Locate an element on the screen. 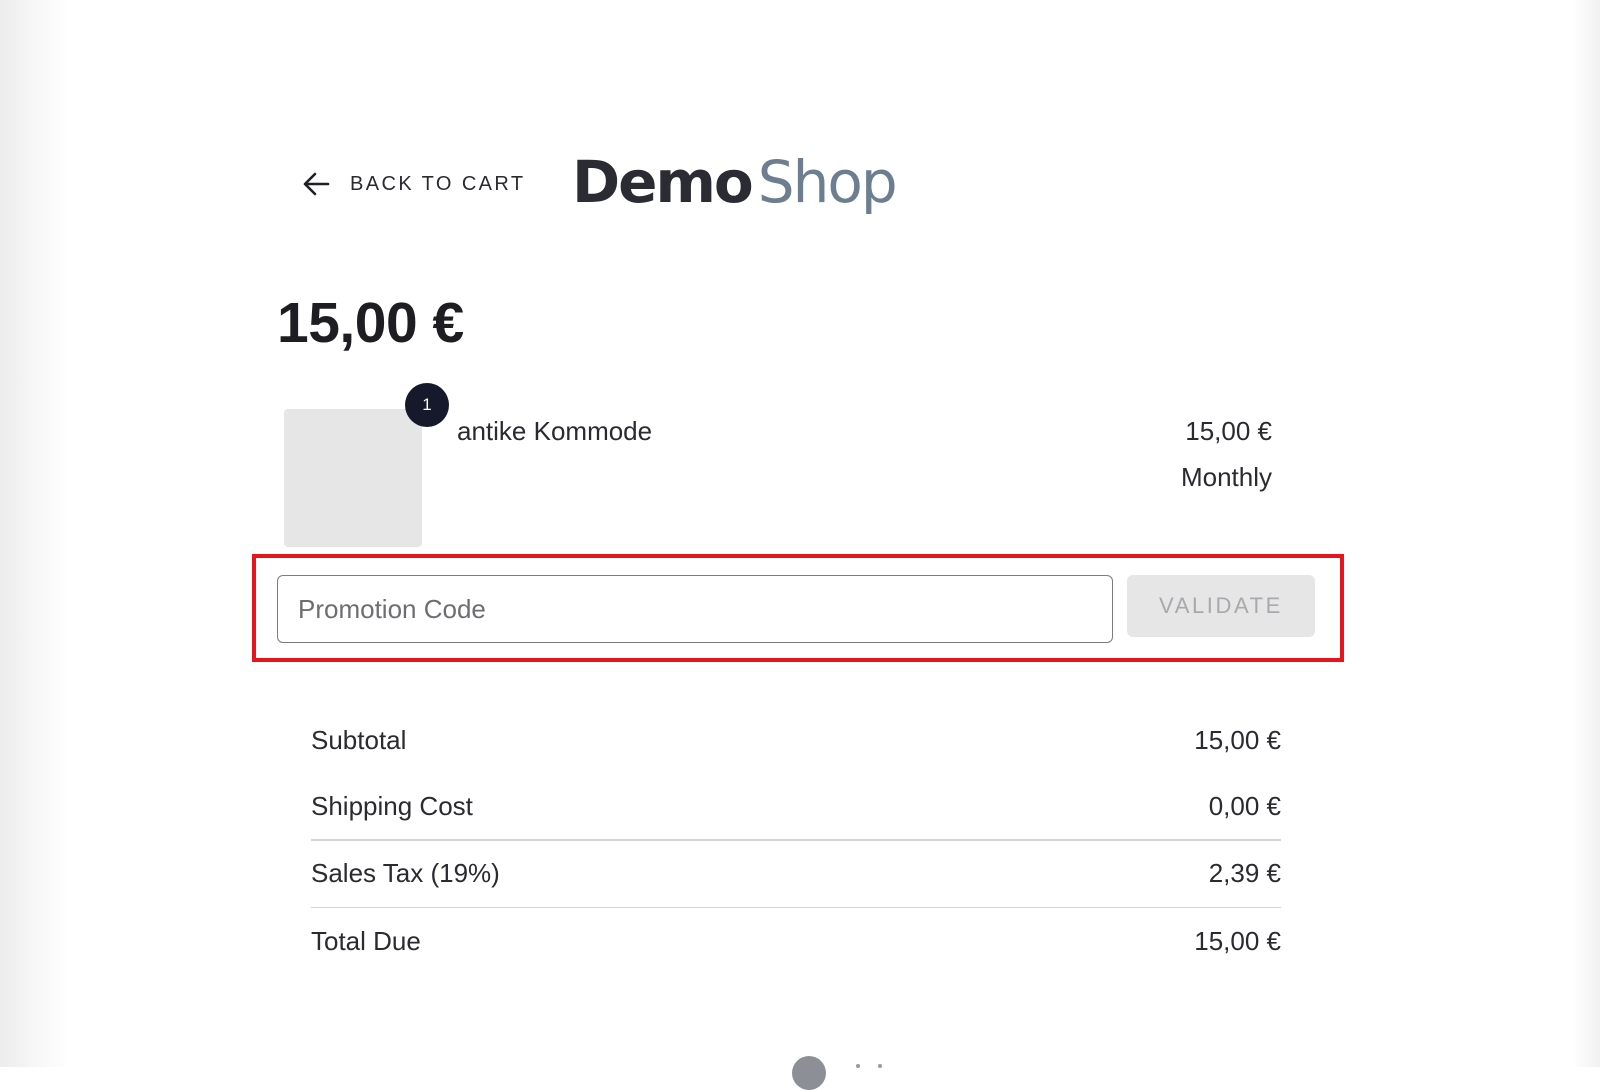  summary-label: Sales Tax (19%) is located at coordinates (405, 873).